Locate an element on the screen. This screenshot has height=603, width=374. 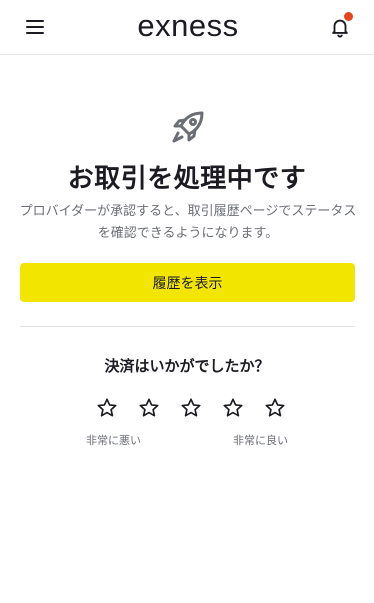
status-description: プロバイダーが承認すると、取引履歴ページでステータスを確認できるようになります。 is located at coordinates (188, 222).